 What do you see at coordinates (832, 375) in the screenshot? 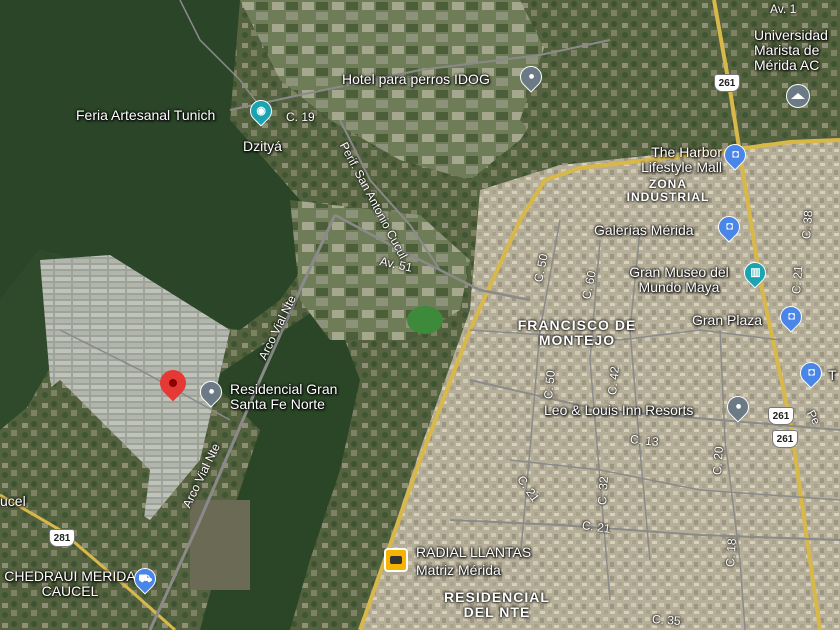
I see `place-label-edge-t: T` at bounding box center [832, 375].